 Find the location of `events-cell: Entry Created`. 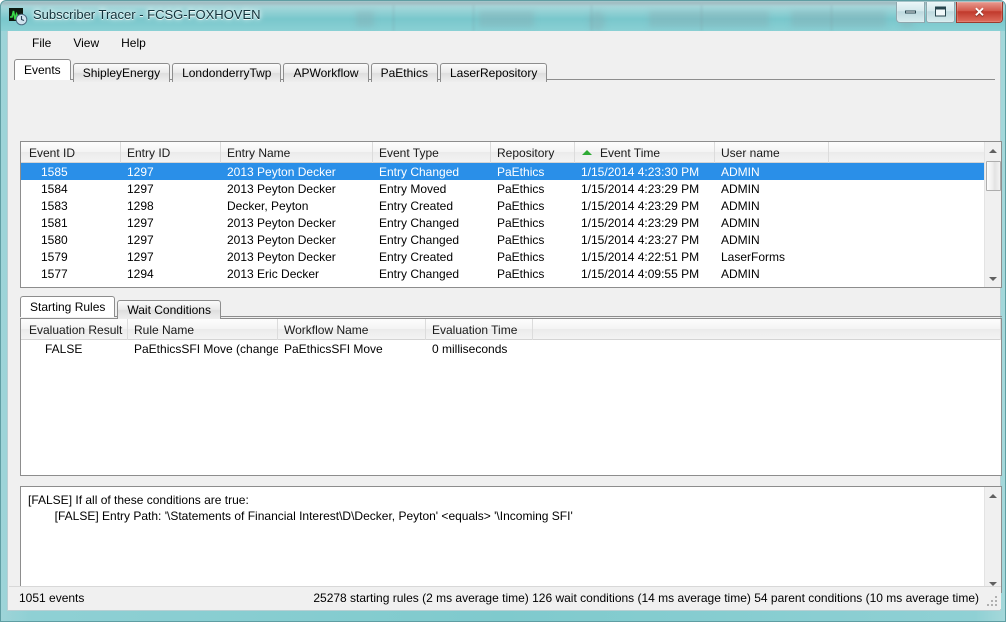

events-cell: Entry Created is located at coordinates (416, 256).